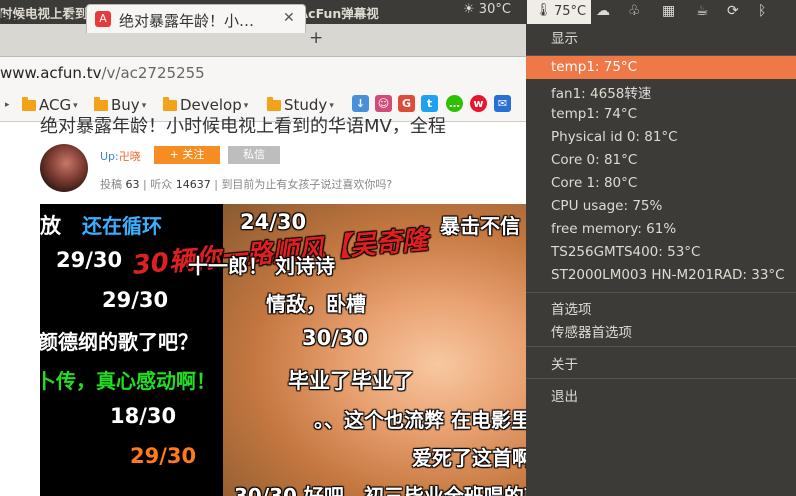  Describe the element at coordinates (661, 183) in the screenshot. I see `menu-item-core1: Core 1: 80°C` at that location.